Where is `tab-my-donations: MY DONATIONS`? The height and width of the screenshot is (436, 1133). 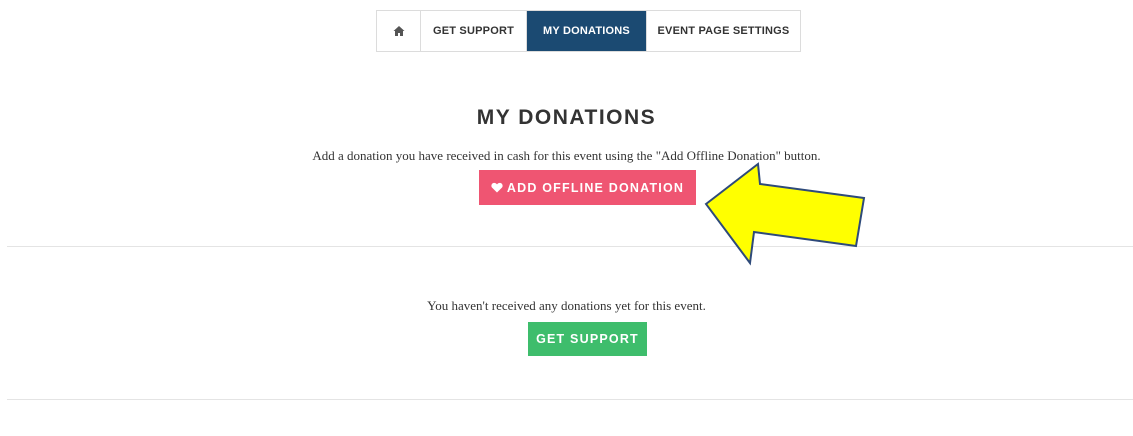 tab-my-donations: MY DONATIONS is located at coordinates (587, 31).